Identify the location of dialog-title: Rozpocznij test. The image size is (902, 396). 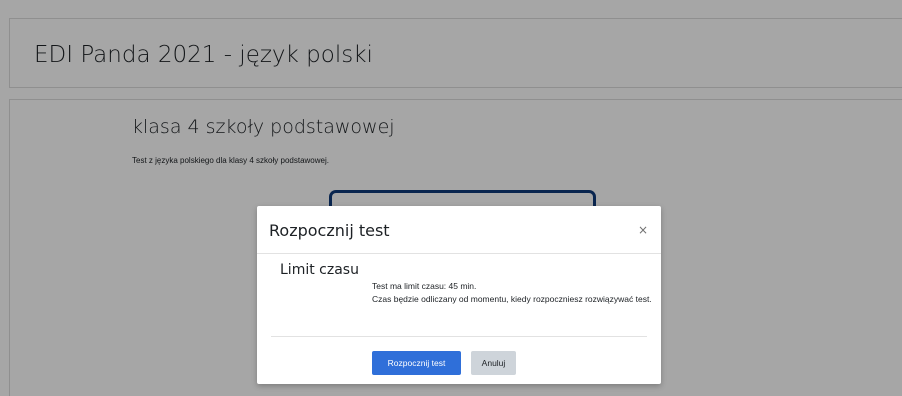
(329, 230).